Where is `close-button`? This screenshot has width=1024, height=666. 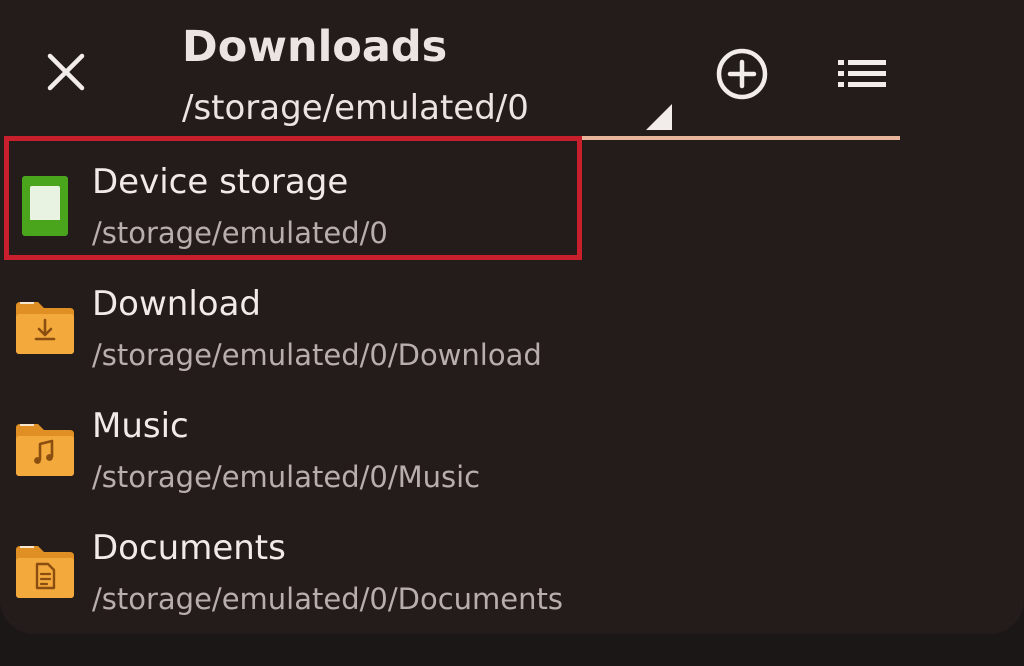
close-button is located at coordinates (66, 72).